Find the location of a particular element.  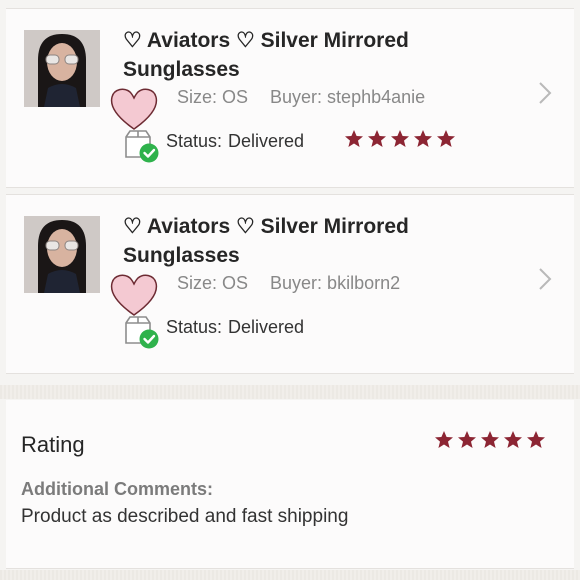

rating-title: Rating is located at coordinates (53, 444).